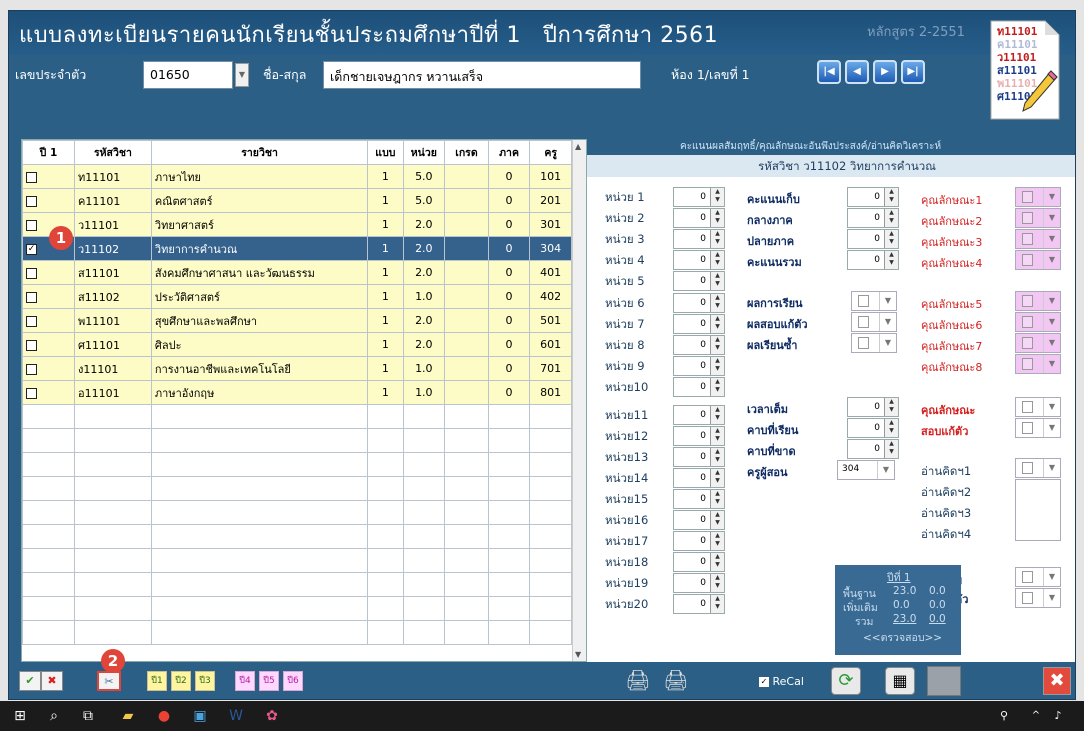 Image resolution: width=1084 pixels, height=731 pixels. Describe the element at coordinates (1058, 716) in the screenshot. I see `volume-icon: ♪` at that location.